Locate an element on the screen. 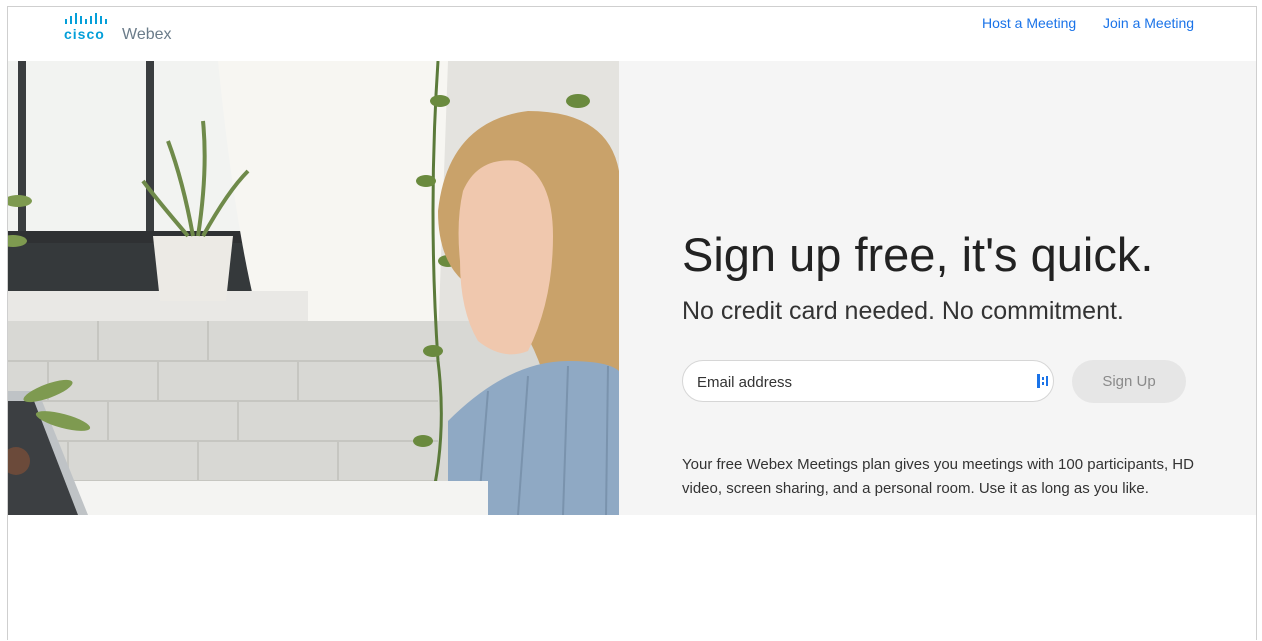 The width and height of the screenshot is (1262, 641). join-meeting-link: Join a Meeting is located at coordinates (1148, 23).